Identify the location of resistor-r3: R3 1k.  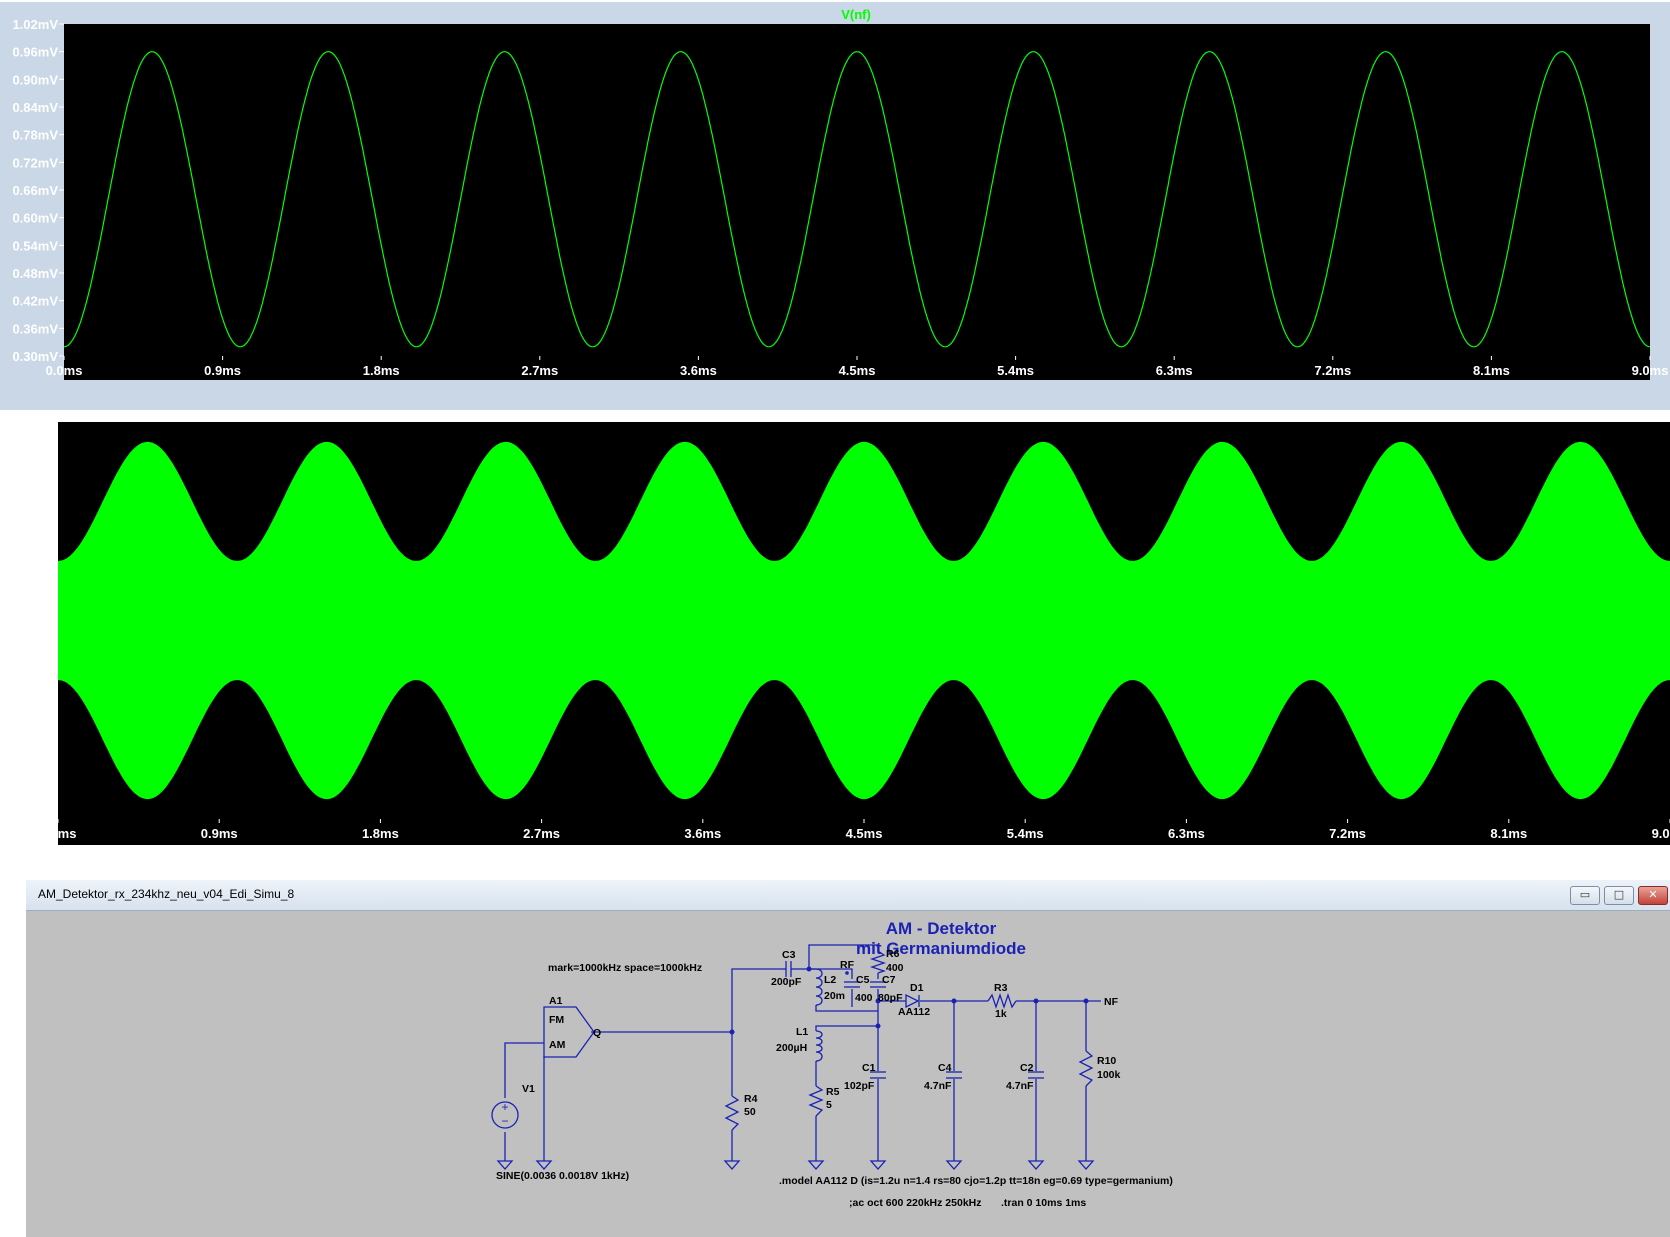
(1002, 1001).